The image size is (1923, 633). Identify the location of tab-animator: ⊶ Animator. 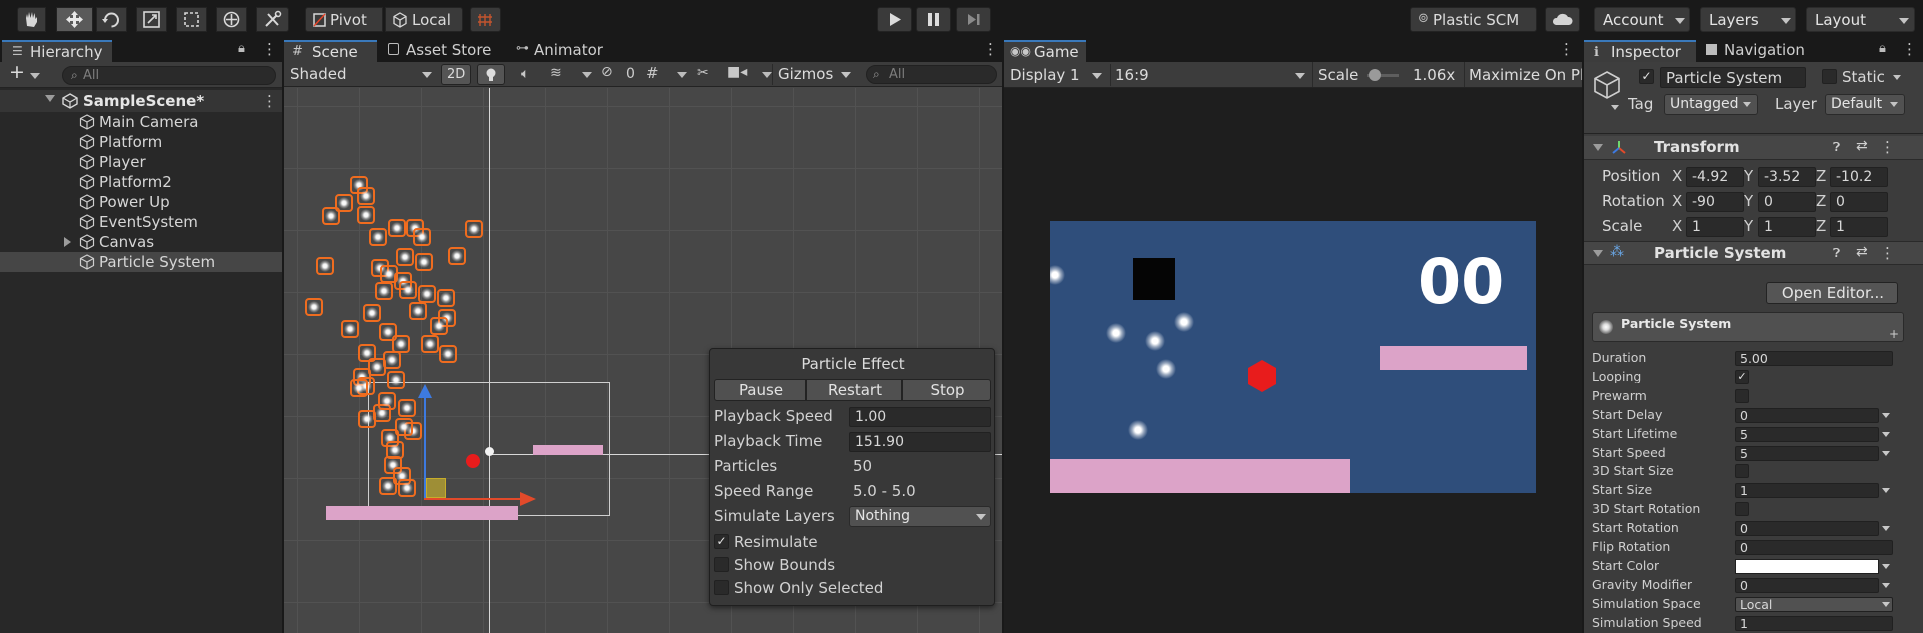
(560, 51).